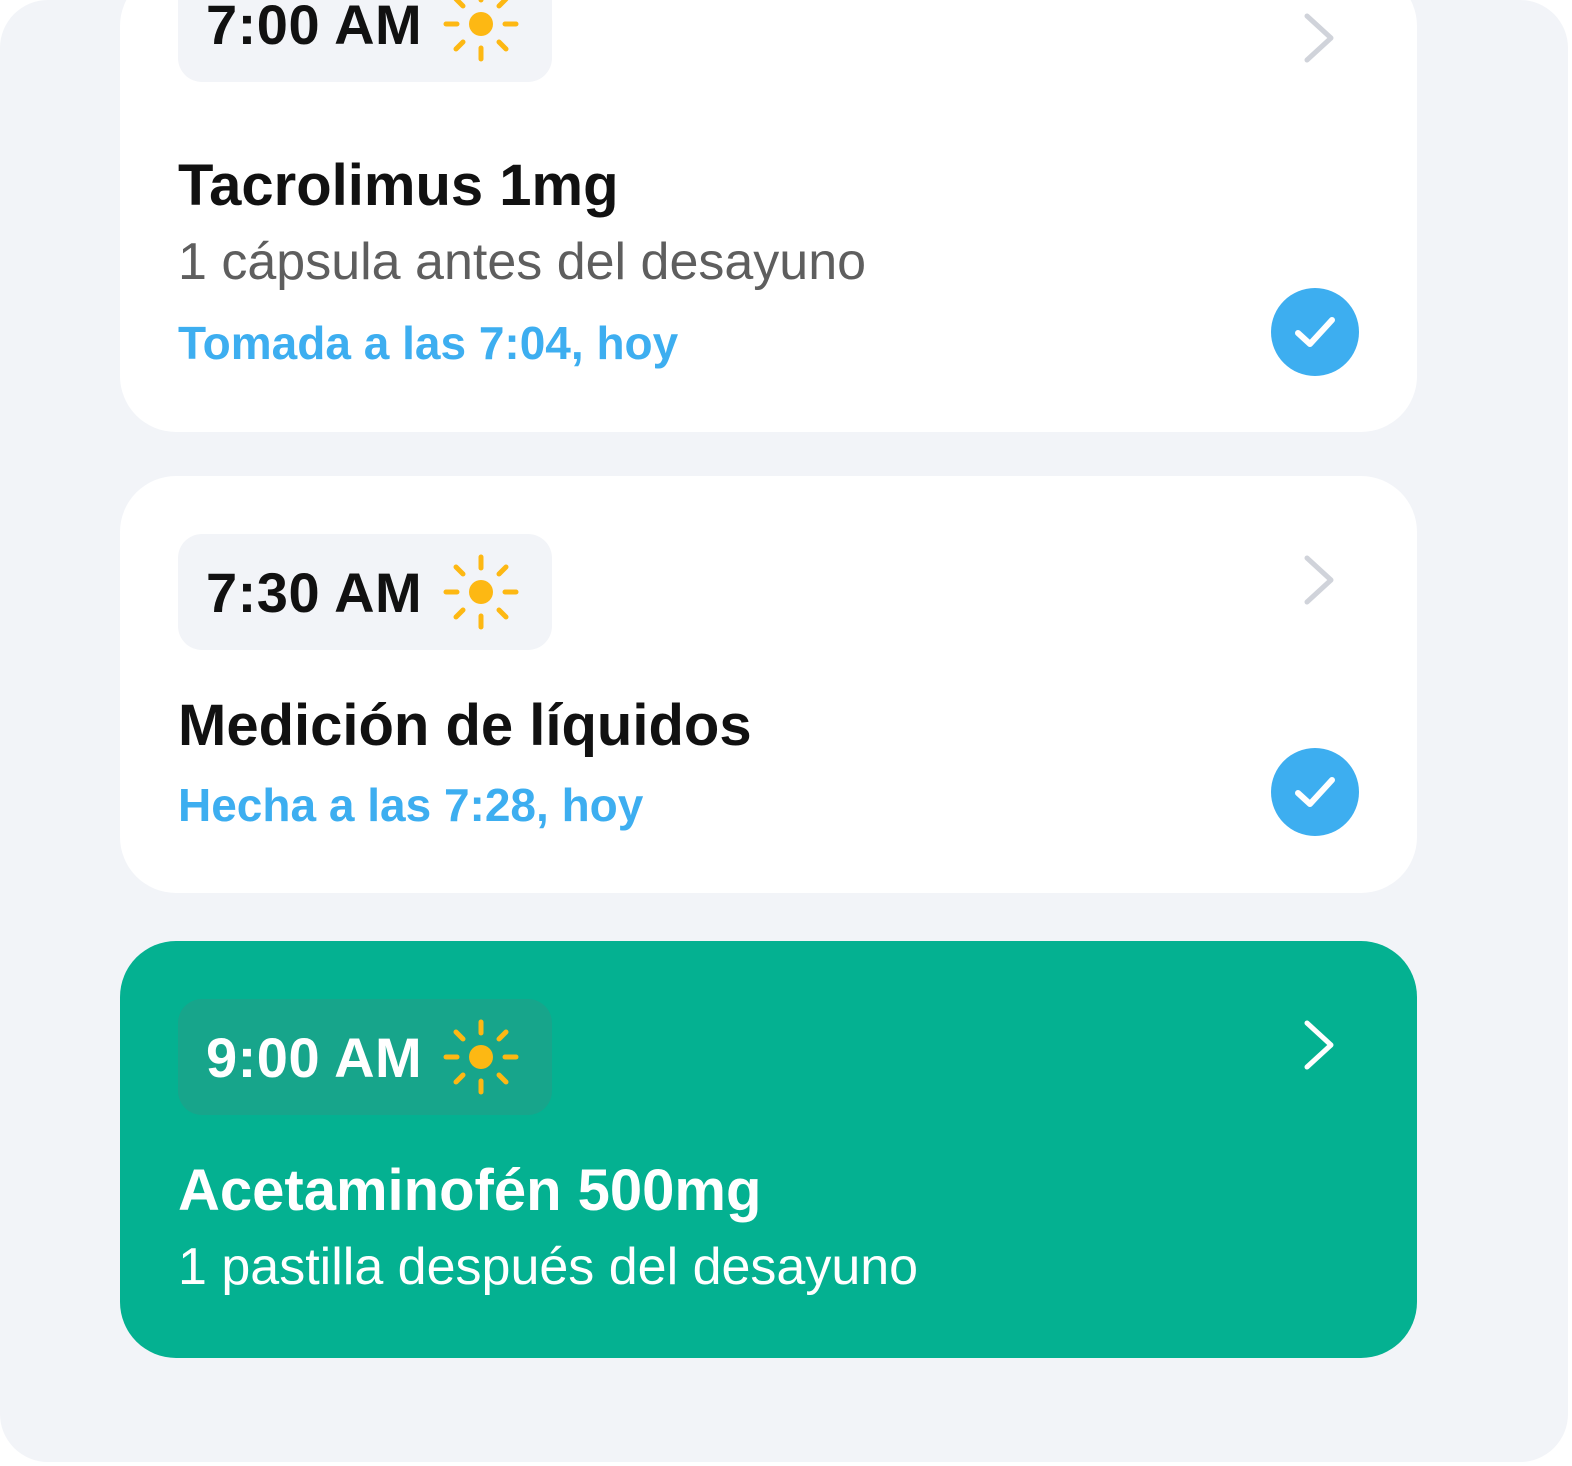 The width and height of the screenshot is (1572, 1466). Describe the element at coordinates (548, 1267) in the screenshot. I see `reminder-subtitle: 1 pastilla después del desayuno` at that location.